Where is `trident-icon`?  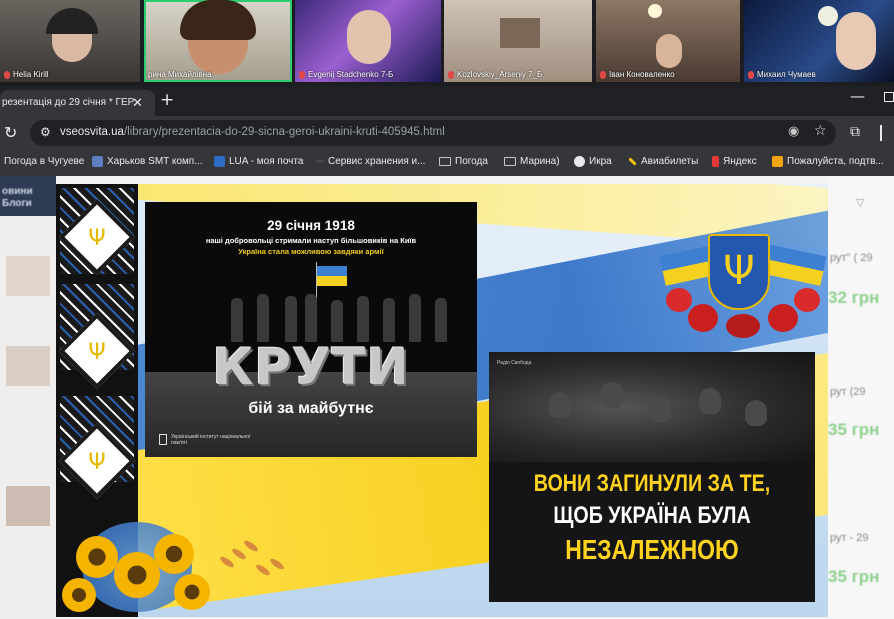
trident-icon is located at coordinates (219, 161).